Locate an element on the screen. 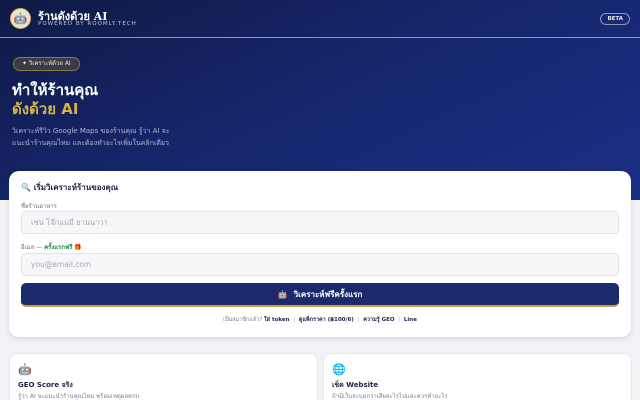 This screenshot has height=400, width=640. beta-badge: BETA is located at coordinates (615, 19).